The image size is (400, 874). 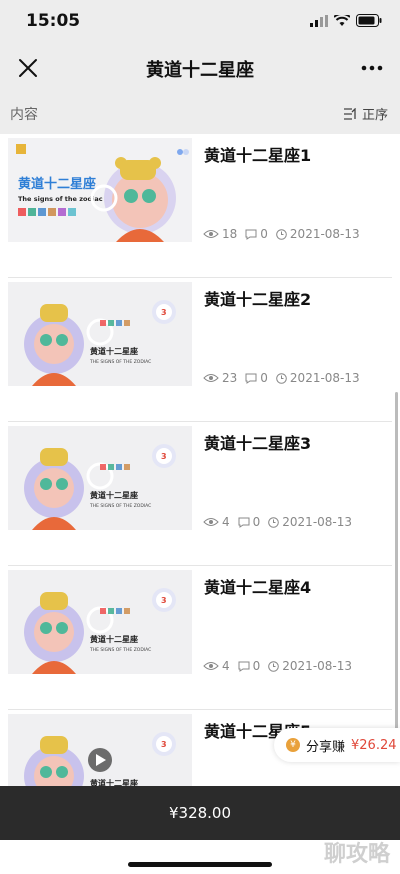 What do you see at coordinates (369, 20) in the screenshot?
I see `battery-icon` at bounding box center [369, 20].